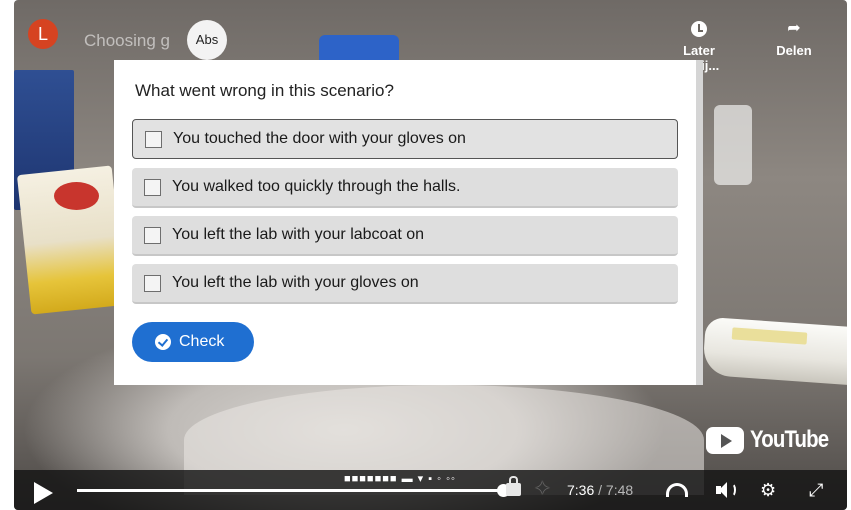 This screenshot has height=510, width=851. Describe the element at coordinates (542, 489) in the screenshot. I see `star-icon: ✦` at that location.